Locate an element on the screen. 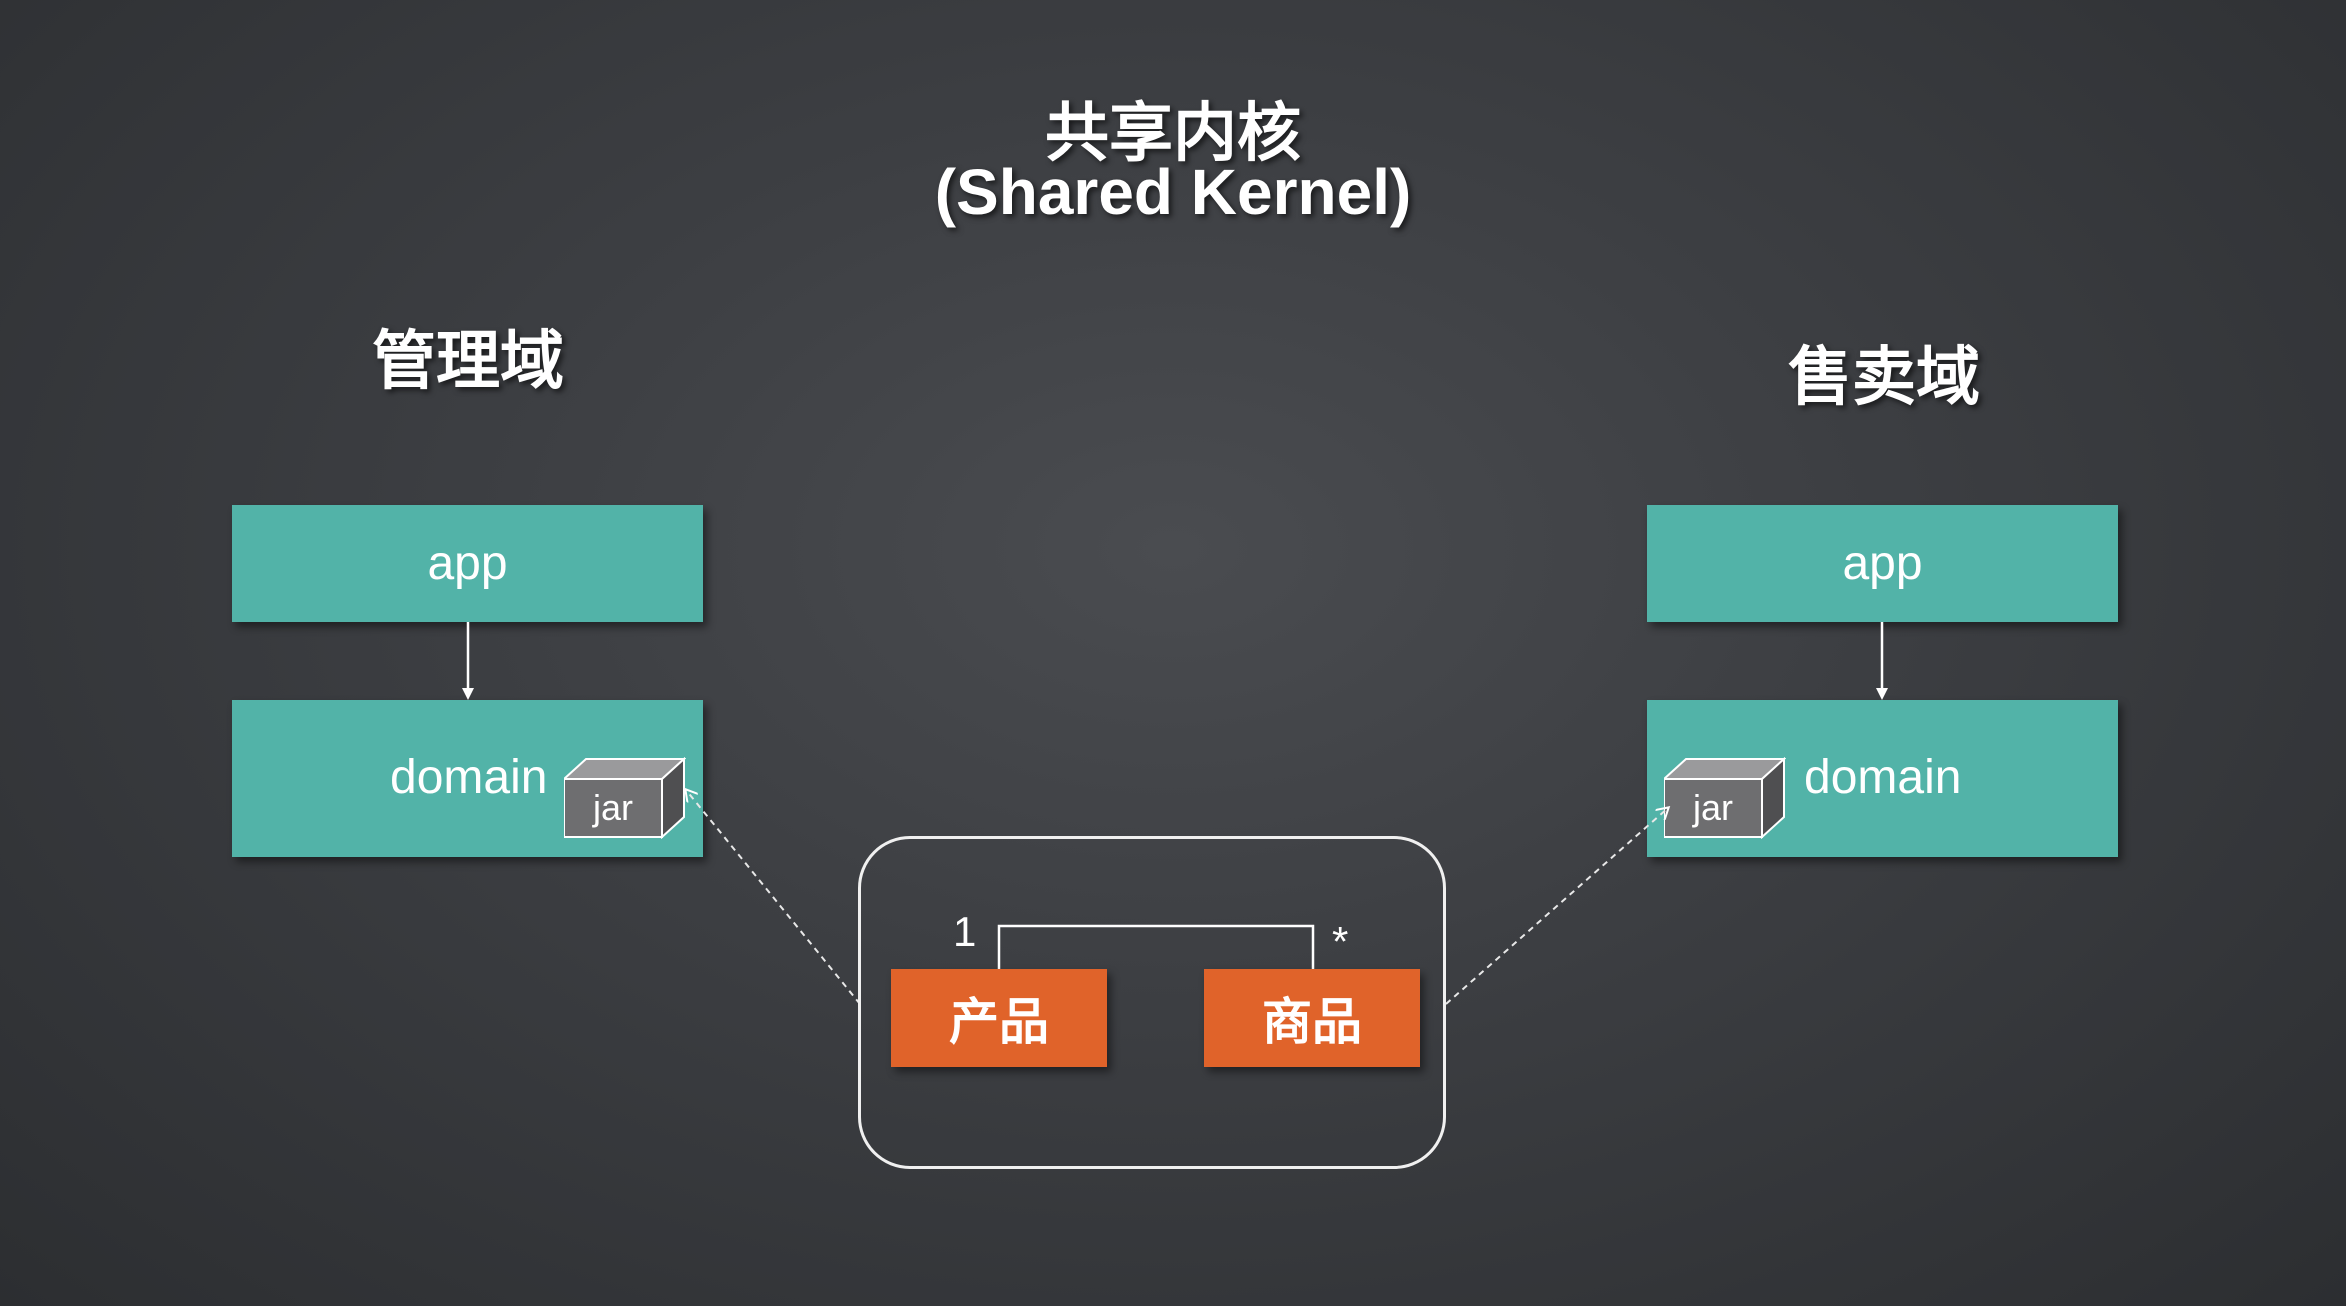 Image resolution: width=2346 pixels, height=1306 pixels. multiplicity-many-label: * is located at coordinates (1340, 941).